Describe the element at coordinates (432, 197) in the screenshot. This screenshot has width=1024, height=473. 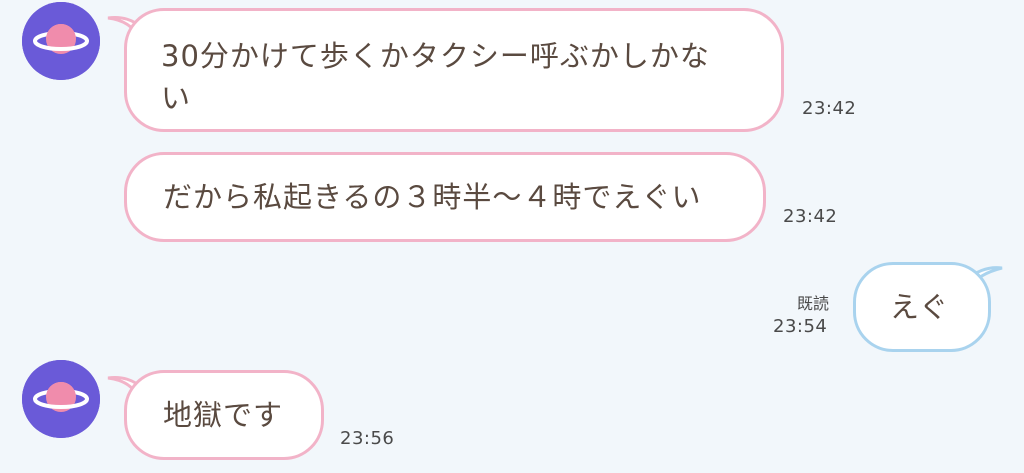
I see `message-text: だから私起きるの３時半〜４時でえぐい` at that location.